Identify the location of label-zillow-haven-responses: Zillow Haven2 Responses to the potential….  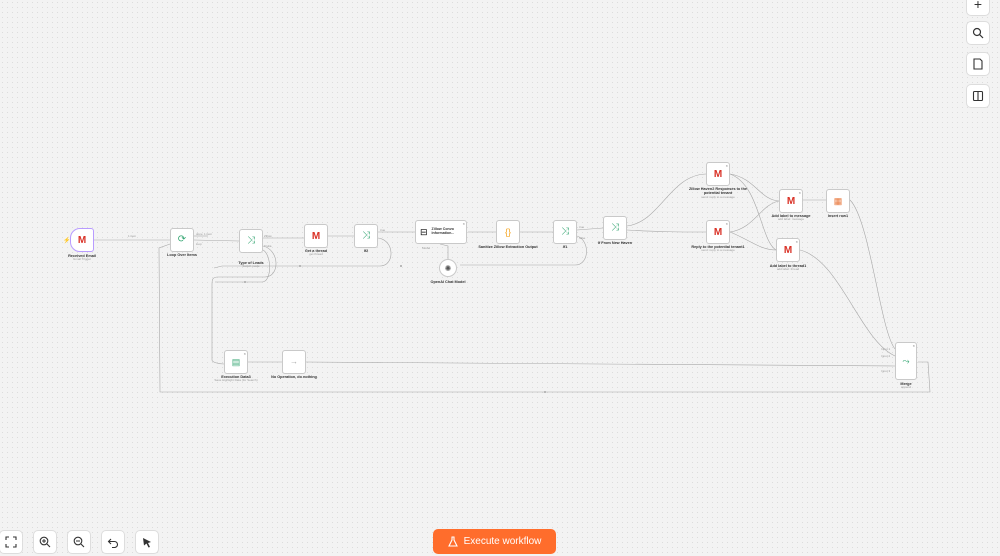
(718, 193).